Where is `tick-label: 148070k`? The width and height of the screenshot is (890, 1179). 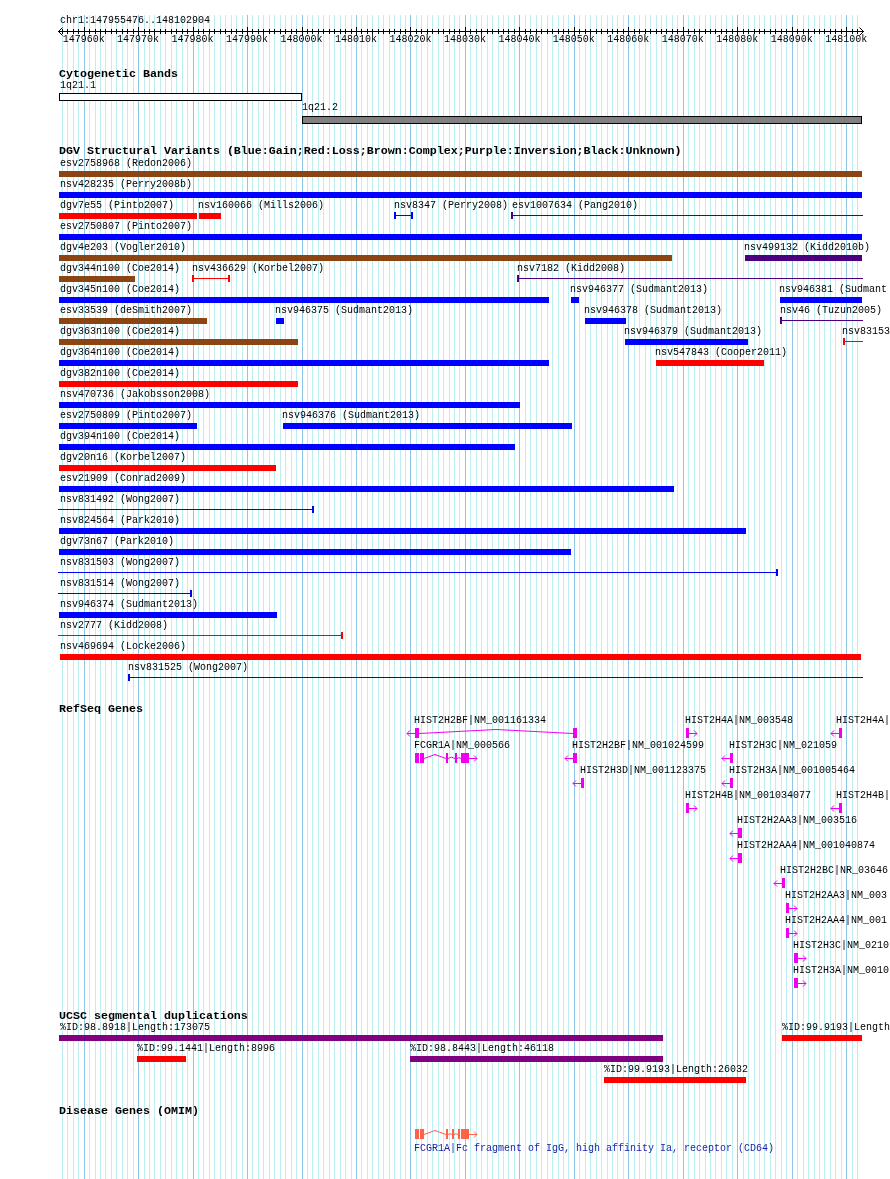
tick-label: 148070k is located at coordinates (682, 40).